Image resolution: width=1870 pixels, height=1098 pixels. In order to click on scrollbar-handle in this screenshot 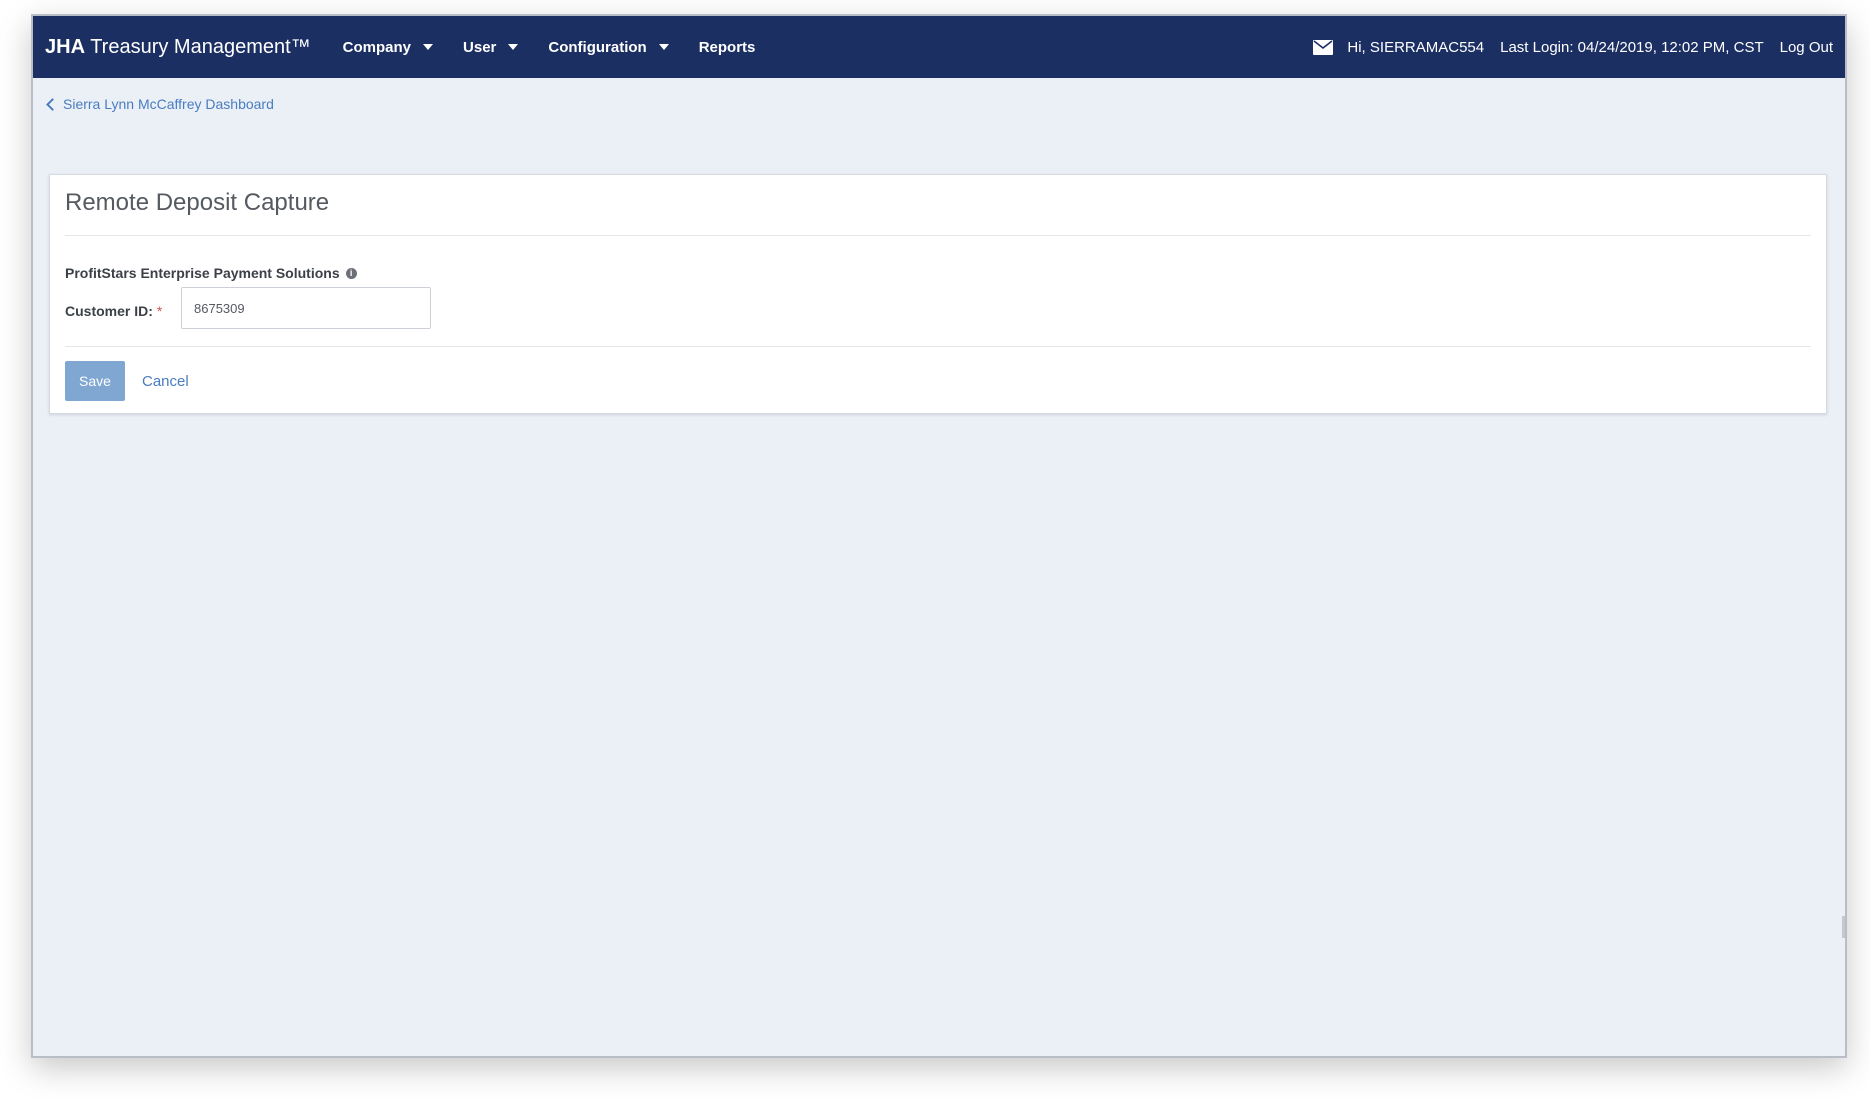, I will do `click(1843, 927)`.